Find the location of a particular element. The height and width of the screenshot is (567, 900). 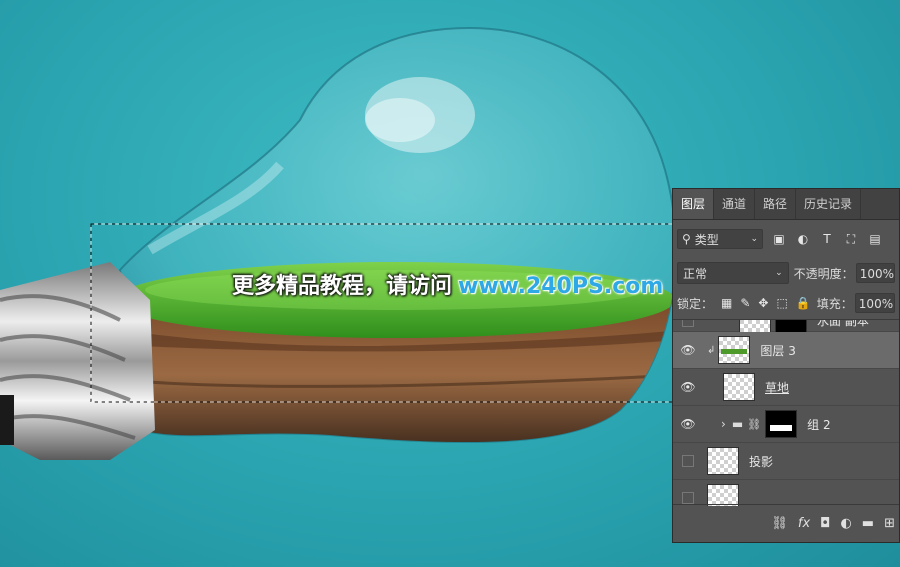

layer-name: 草地 is located at coordinates (777, 387).